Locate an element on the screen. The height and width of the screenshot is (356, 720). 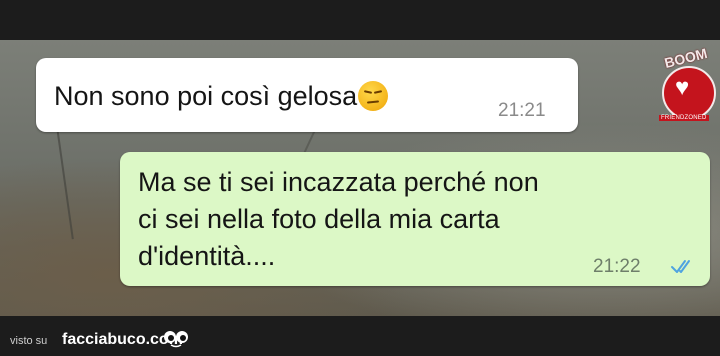
sent-message-time: 21:22 is located at coordinates (617, 266).